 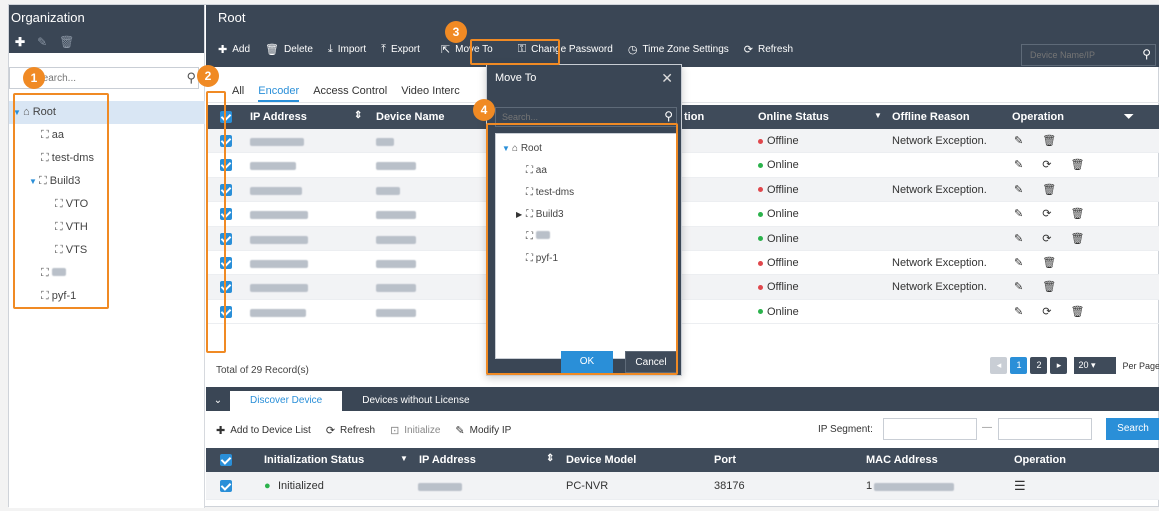 What do you see at coordinates (20, 42) in the screenshot?
I see `add-org-icon: ✚` at bounding box center [20, 42].